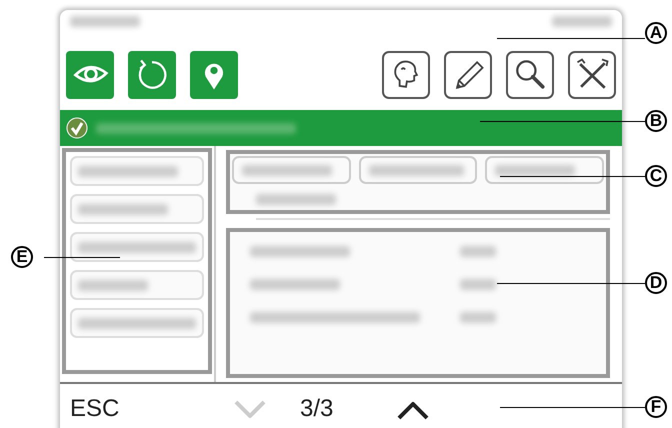 This screenshot has width=672, height=428. What do you see at coordinates (656, 283) in the screenshot?
I see `callout-label: D` at bounding box center [656, 283].